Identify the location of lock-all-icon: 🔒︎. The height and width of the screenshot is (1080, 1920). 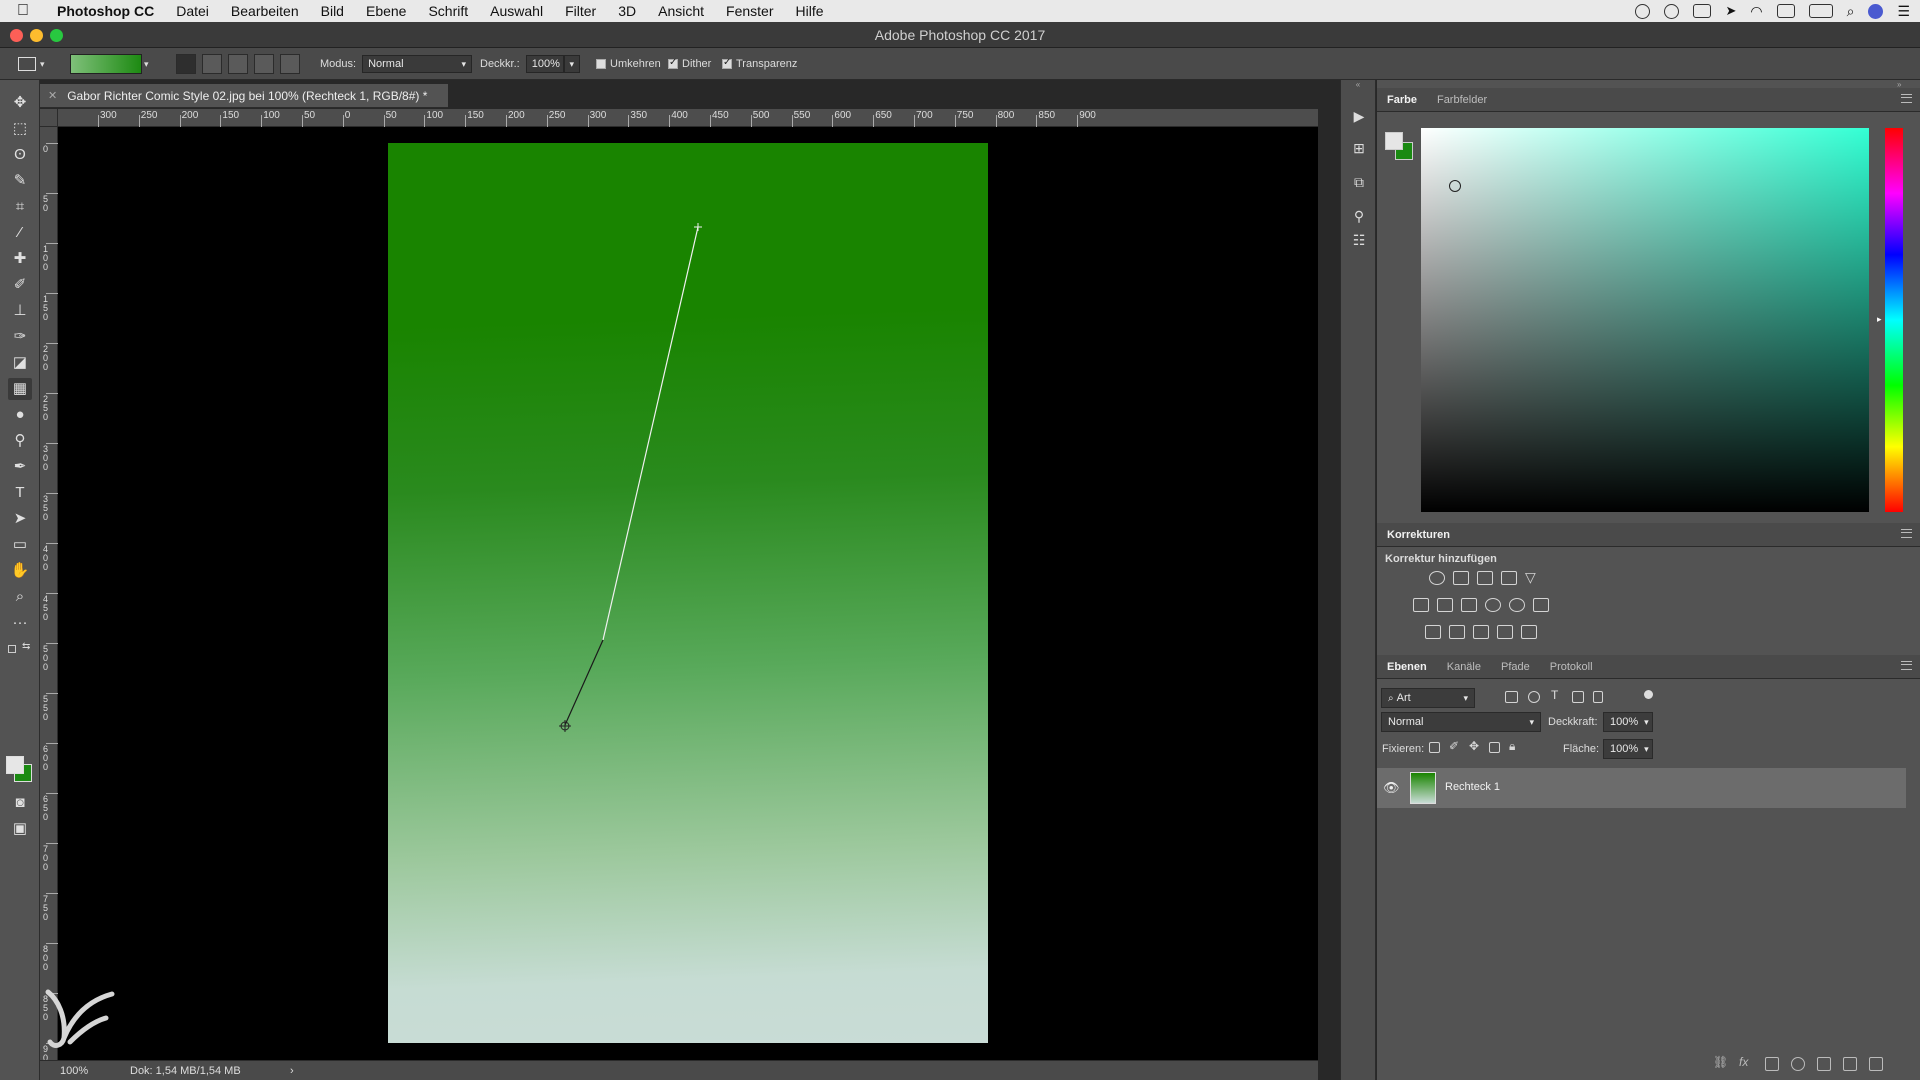
(1512, 746).